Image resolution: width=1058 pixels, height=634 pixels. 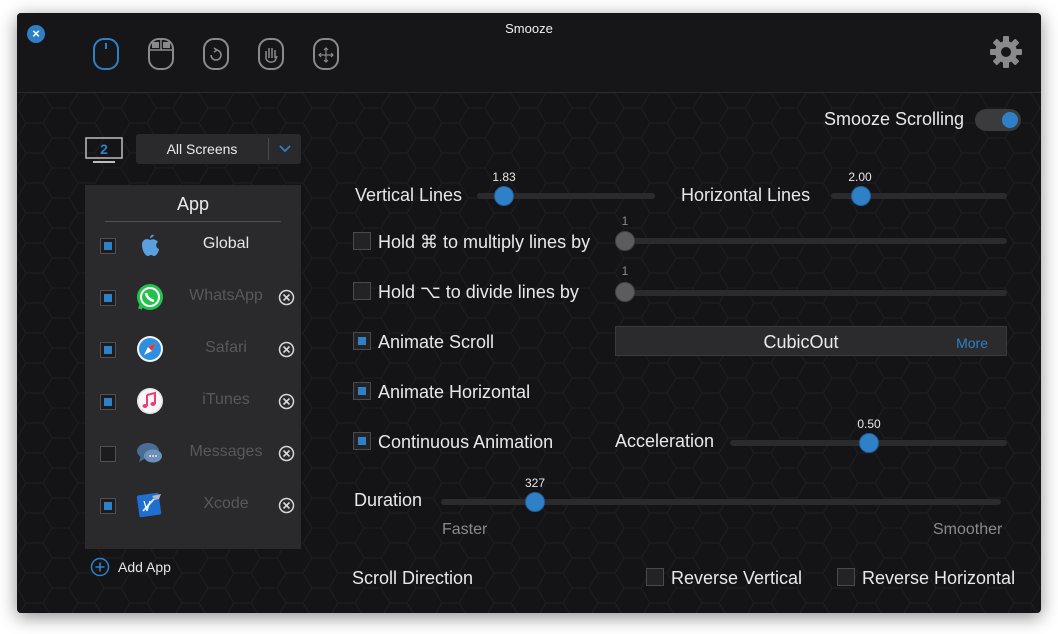 I want to click on mouse-gesture-icon, so click(x=216, y=54).